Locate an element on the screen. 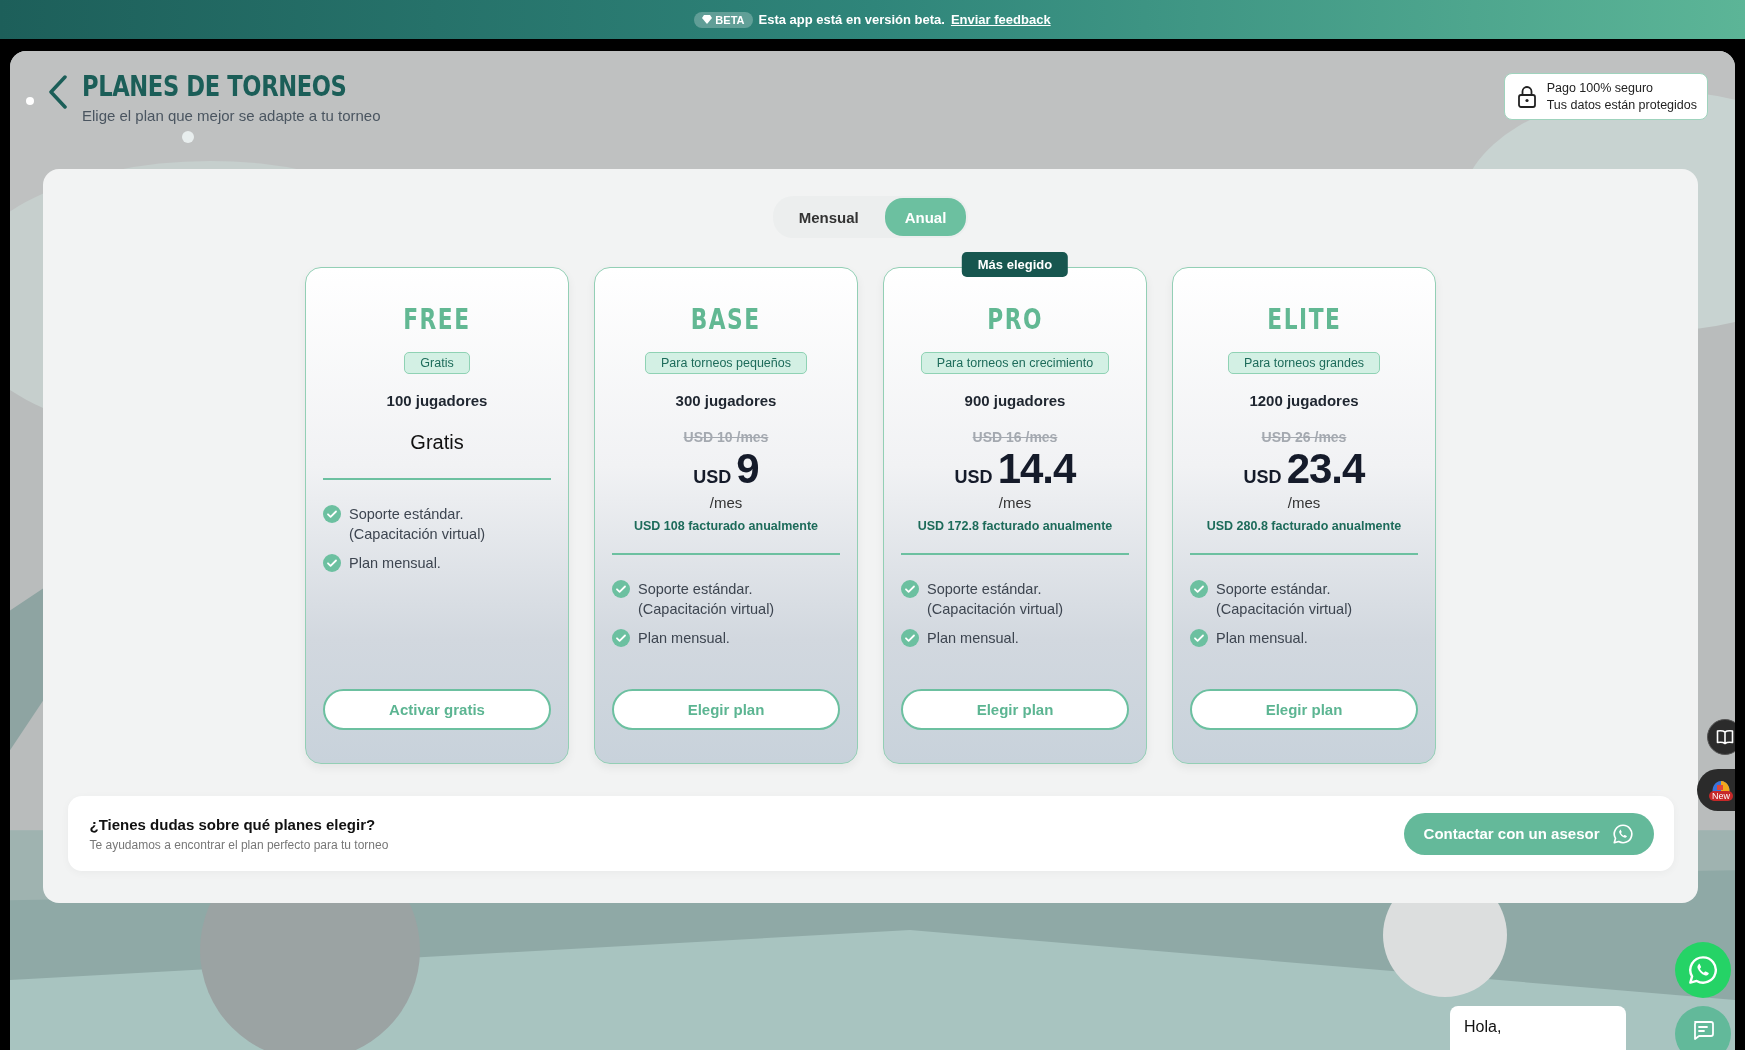  plan-tag: Gratis is located at coordinates (437, 363).